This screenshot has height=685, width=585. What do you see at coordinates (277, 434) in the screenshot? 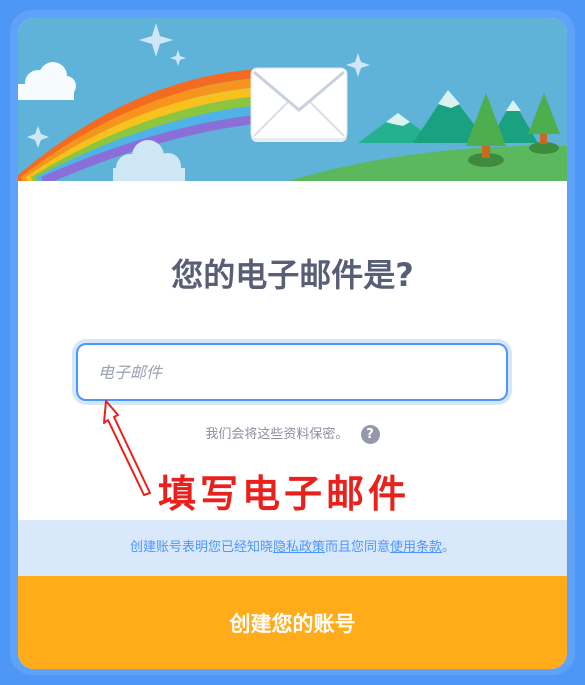
I see `privacy-note-text: 我们会将这些资料保密。` at bounding box center [277, 434].